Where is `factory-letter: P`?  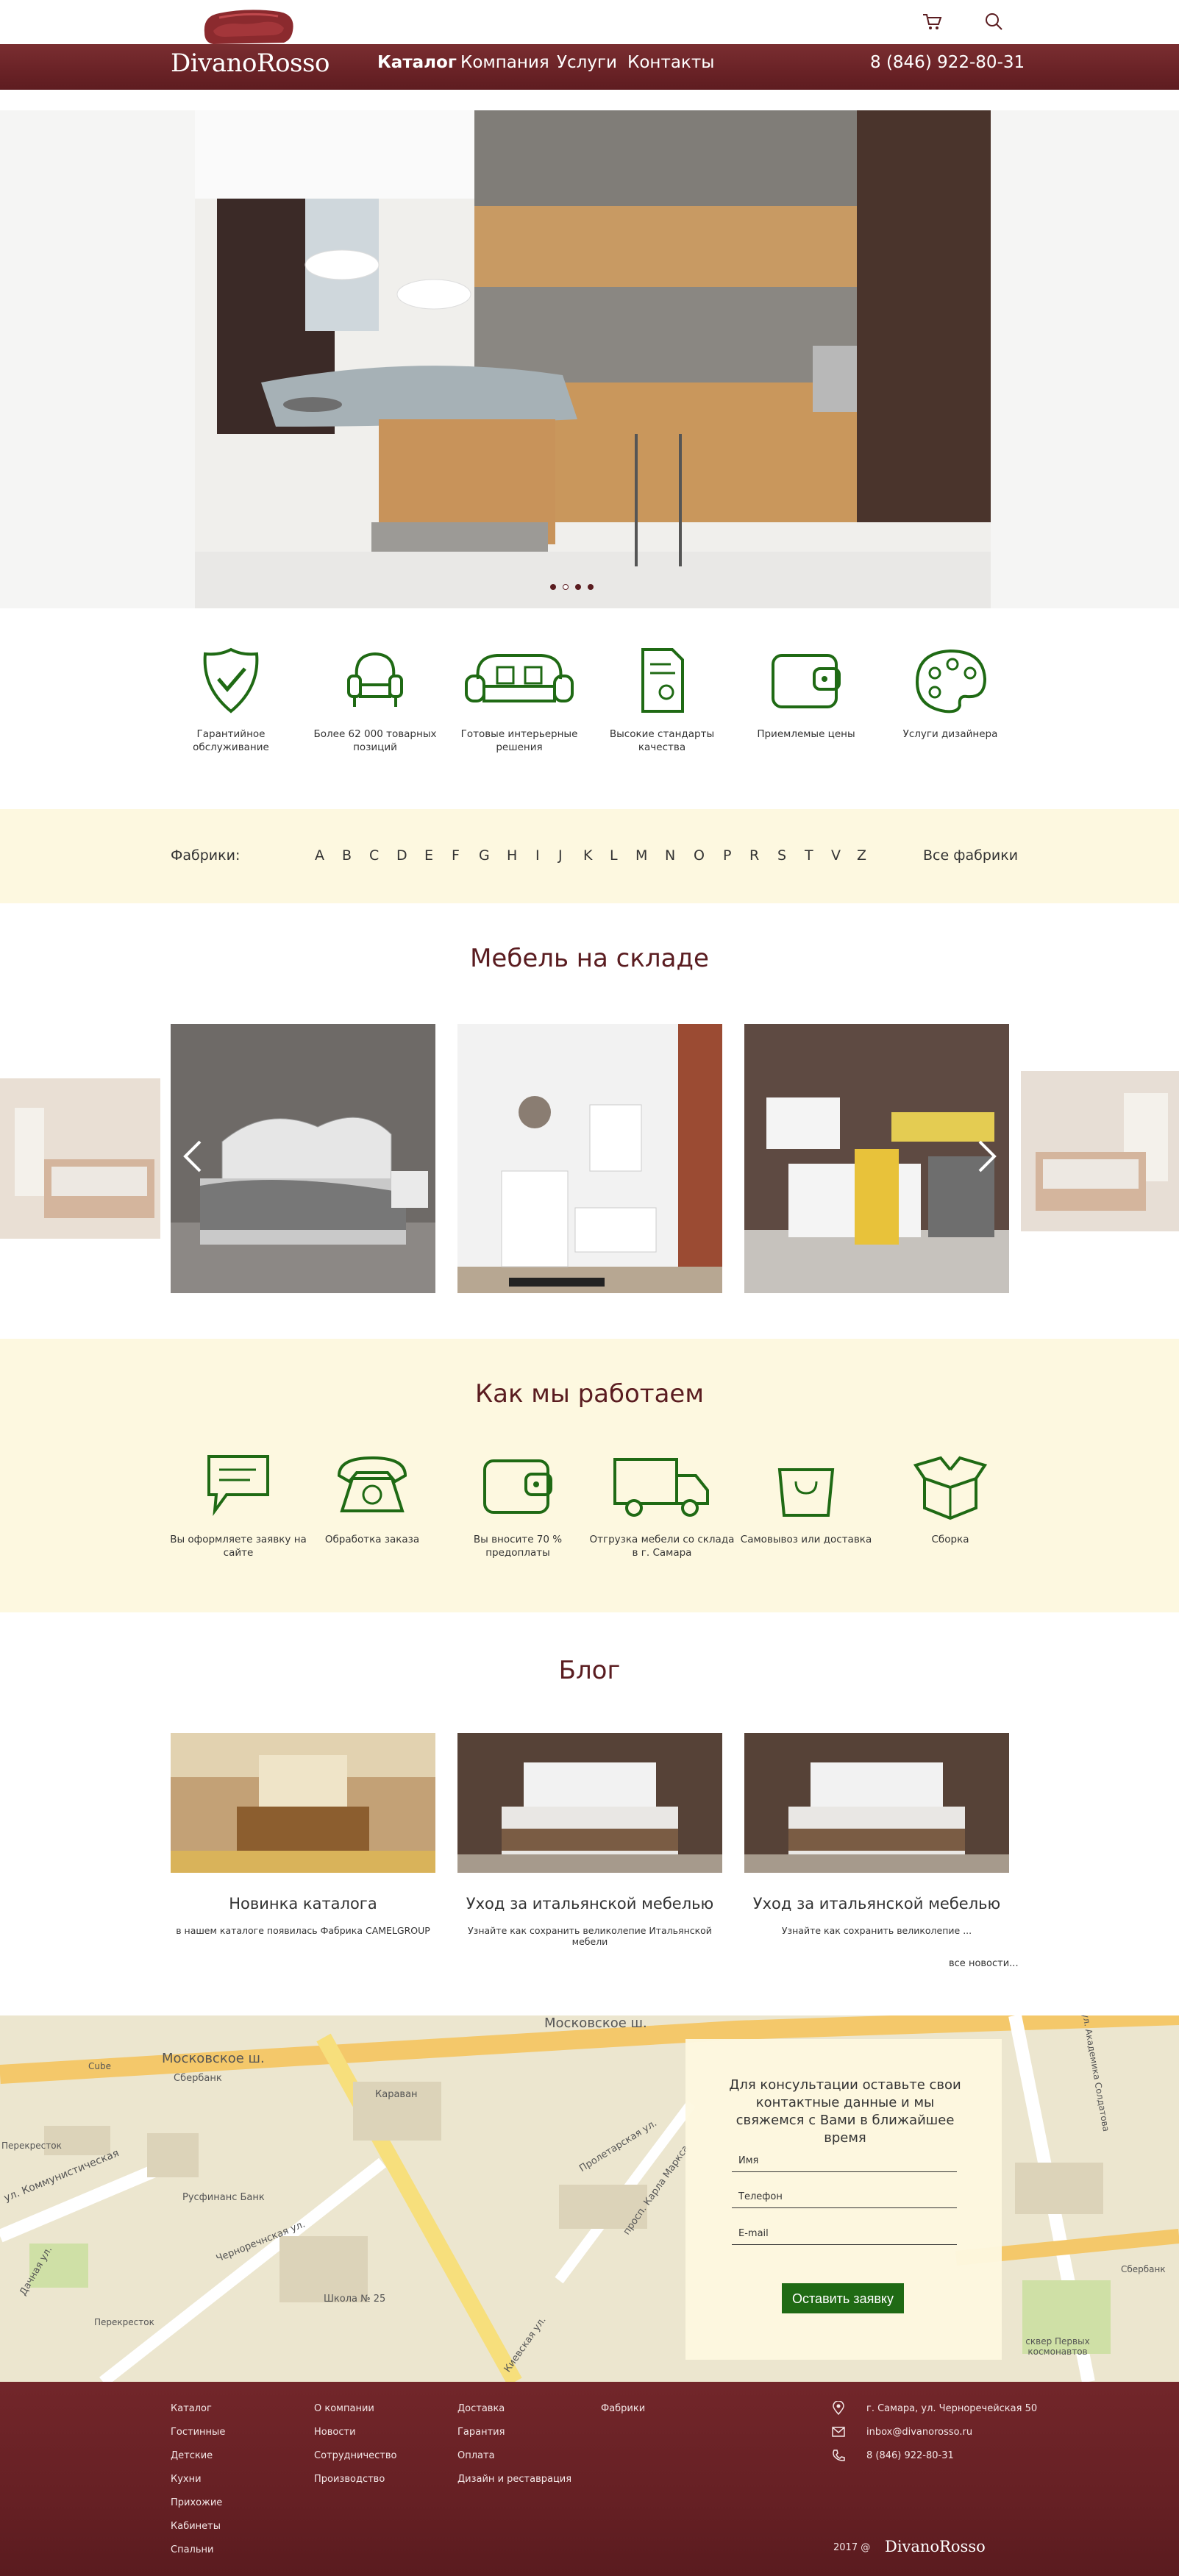
factory-letter: P is located at coordinates (727, 855).